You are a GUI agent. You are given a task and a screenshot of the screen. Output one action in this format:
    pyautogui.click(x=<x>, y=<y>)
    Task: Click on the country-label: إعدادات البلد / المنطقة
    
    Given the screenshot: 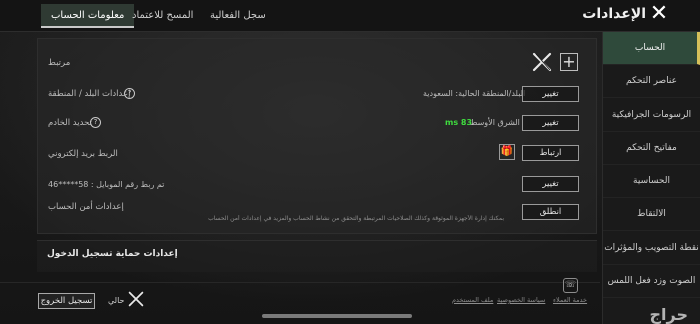 What is the action you would take?
    pyautogui.click(x=89, y=94)
    